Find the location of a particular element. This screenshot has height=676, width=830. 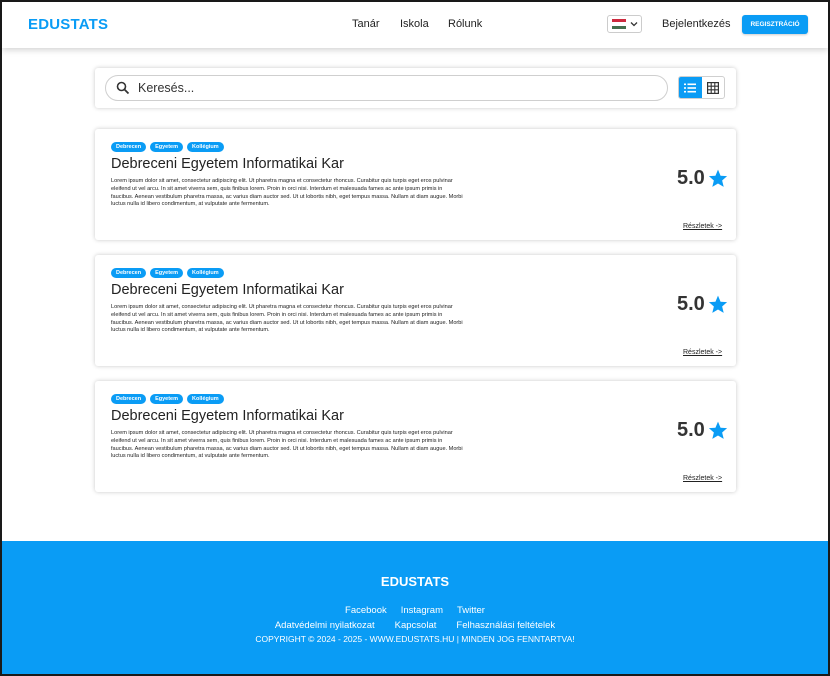

view-toggle is located at coordinates (701, 87).